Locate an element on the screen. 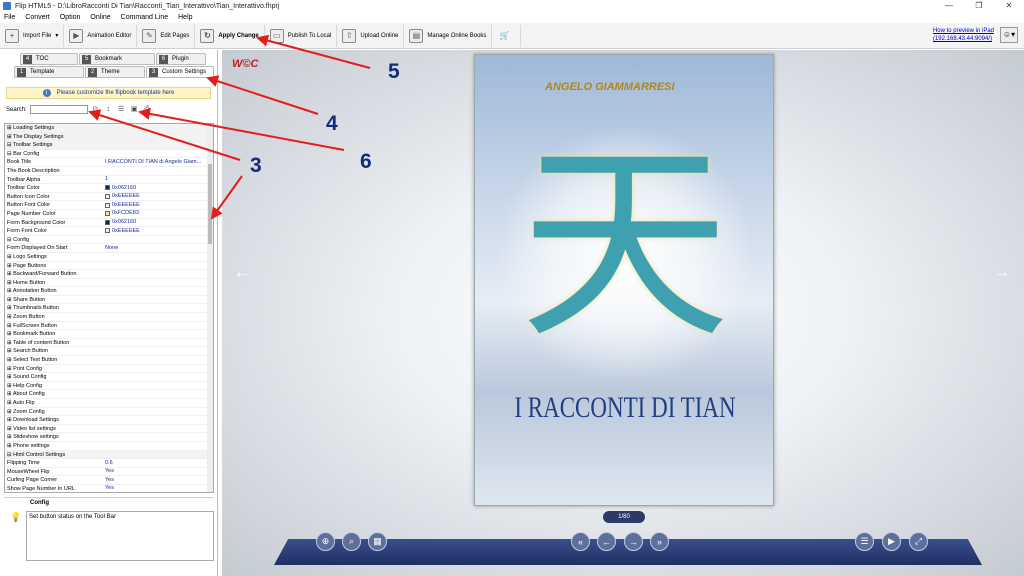  tree-row: ⊞ Video list settings is located at coordinates (109, 429).